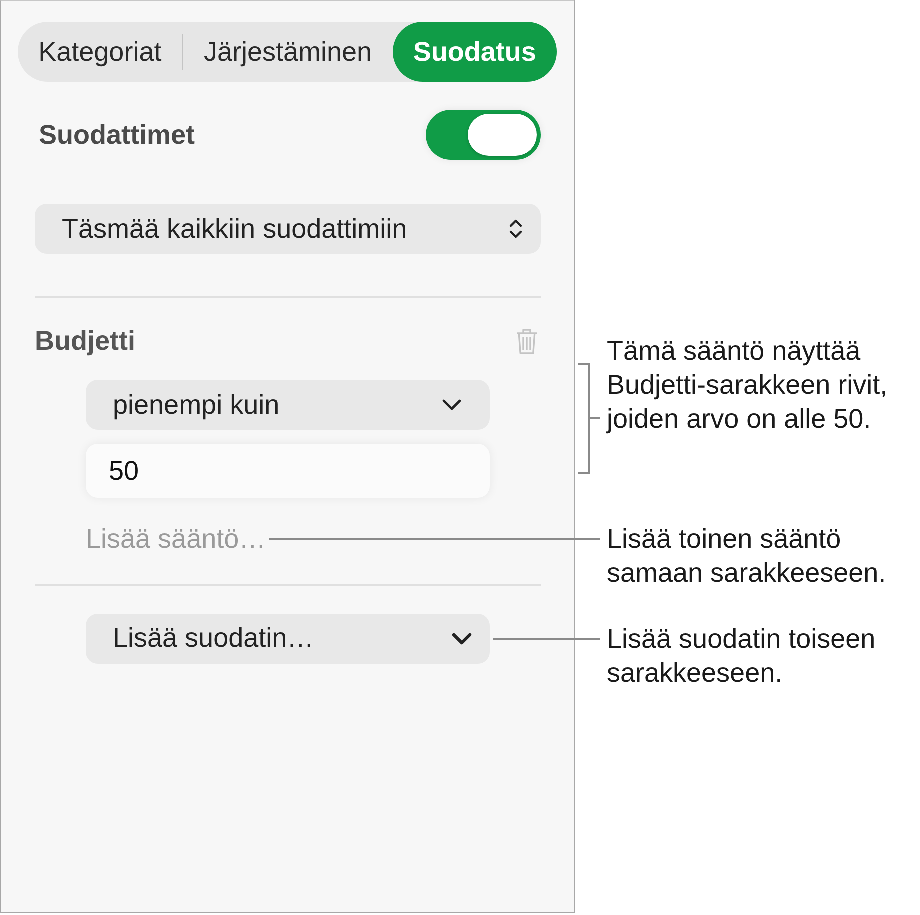 The height and width of the screenshot is (915, 920). What do you see at coordinates (288, 229) in the screenshot?
I see `match-select: Täsmää kaikkiin suodattimiin` at bounding box center [288, 229].